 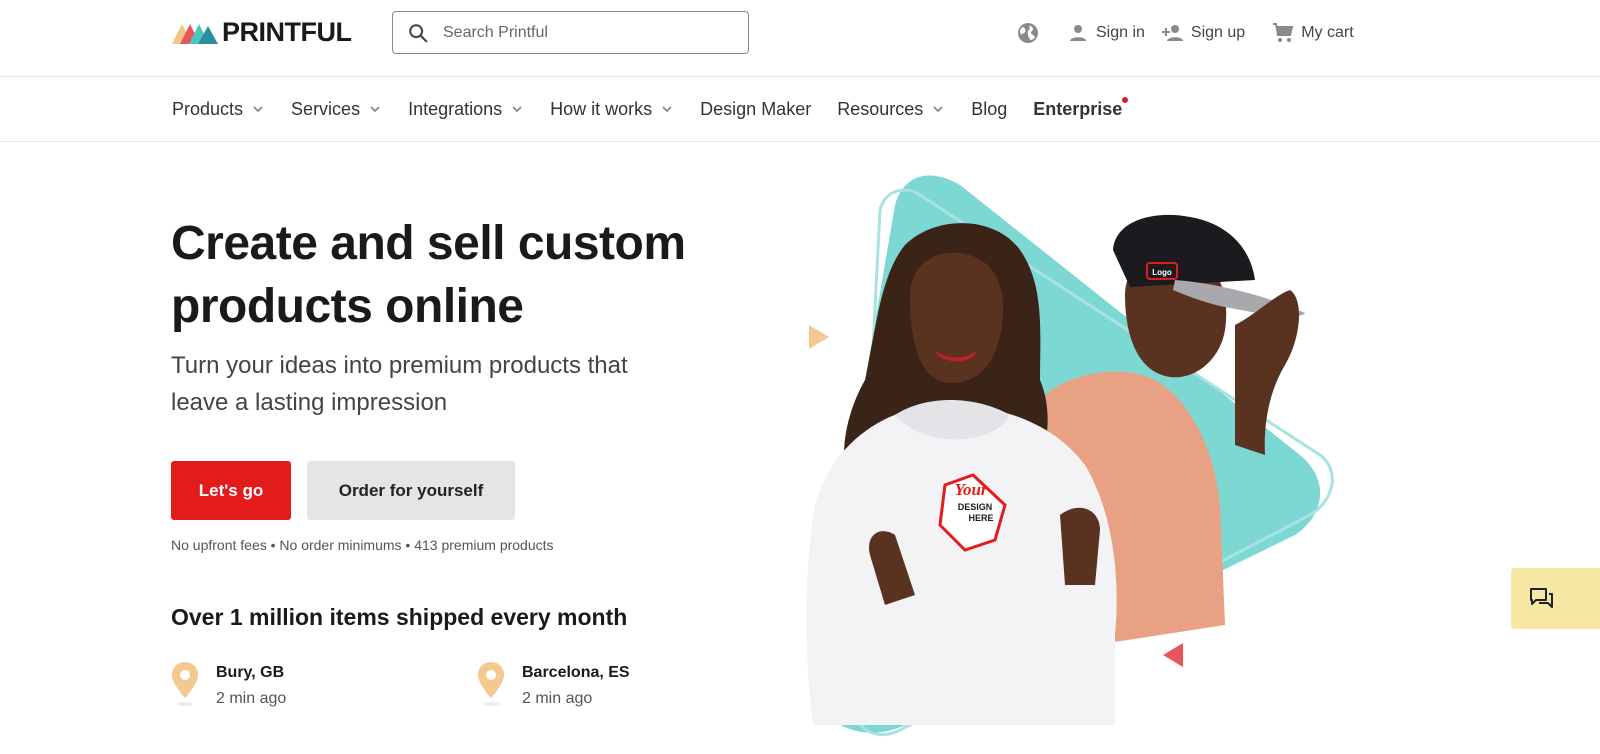 What do you see at coordinates (195, 34) in the screenshot?
I see `logo-mark-icon` at bounding box center [195, 34].